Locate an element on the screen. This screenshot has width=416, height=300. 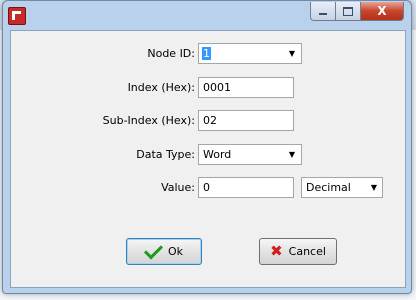
maximize-button is located at coordinates (348, 11).